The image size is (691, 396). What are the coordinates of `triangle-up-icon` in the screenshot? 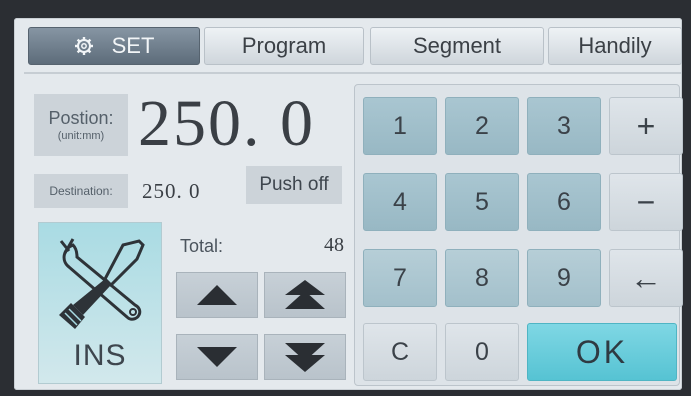 It's located at (217, 295).